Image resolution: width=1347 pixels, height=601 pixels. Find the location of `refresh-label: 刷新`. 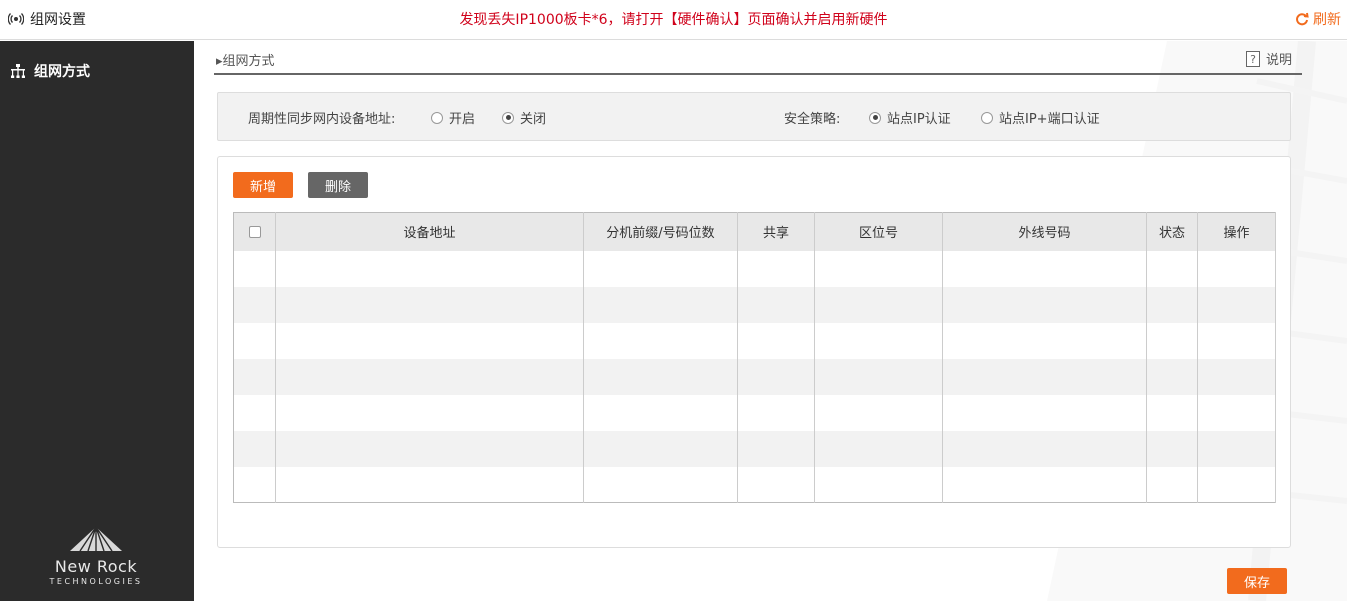

refresh-label: 刷新 is located at coordinates (1327, 20).